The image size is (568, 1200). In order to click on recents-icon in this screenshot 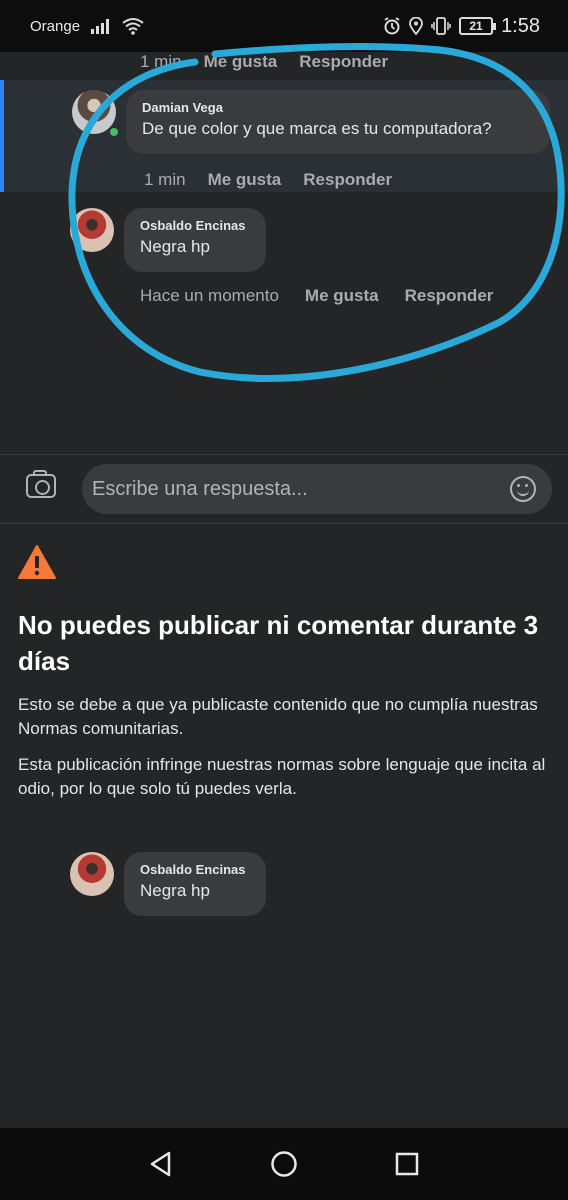, I will do `click(406, 1164)`.